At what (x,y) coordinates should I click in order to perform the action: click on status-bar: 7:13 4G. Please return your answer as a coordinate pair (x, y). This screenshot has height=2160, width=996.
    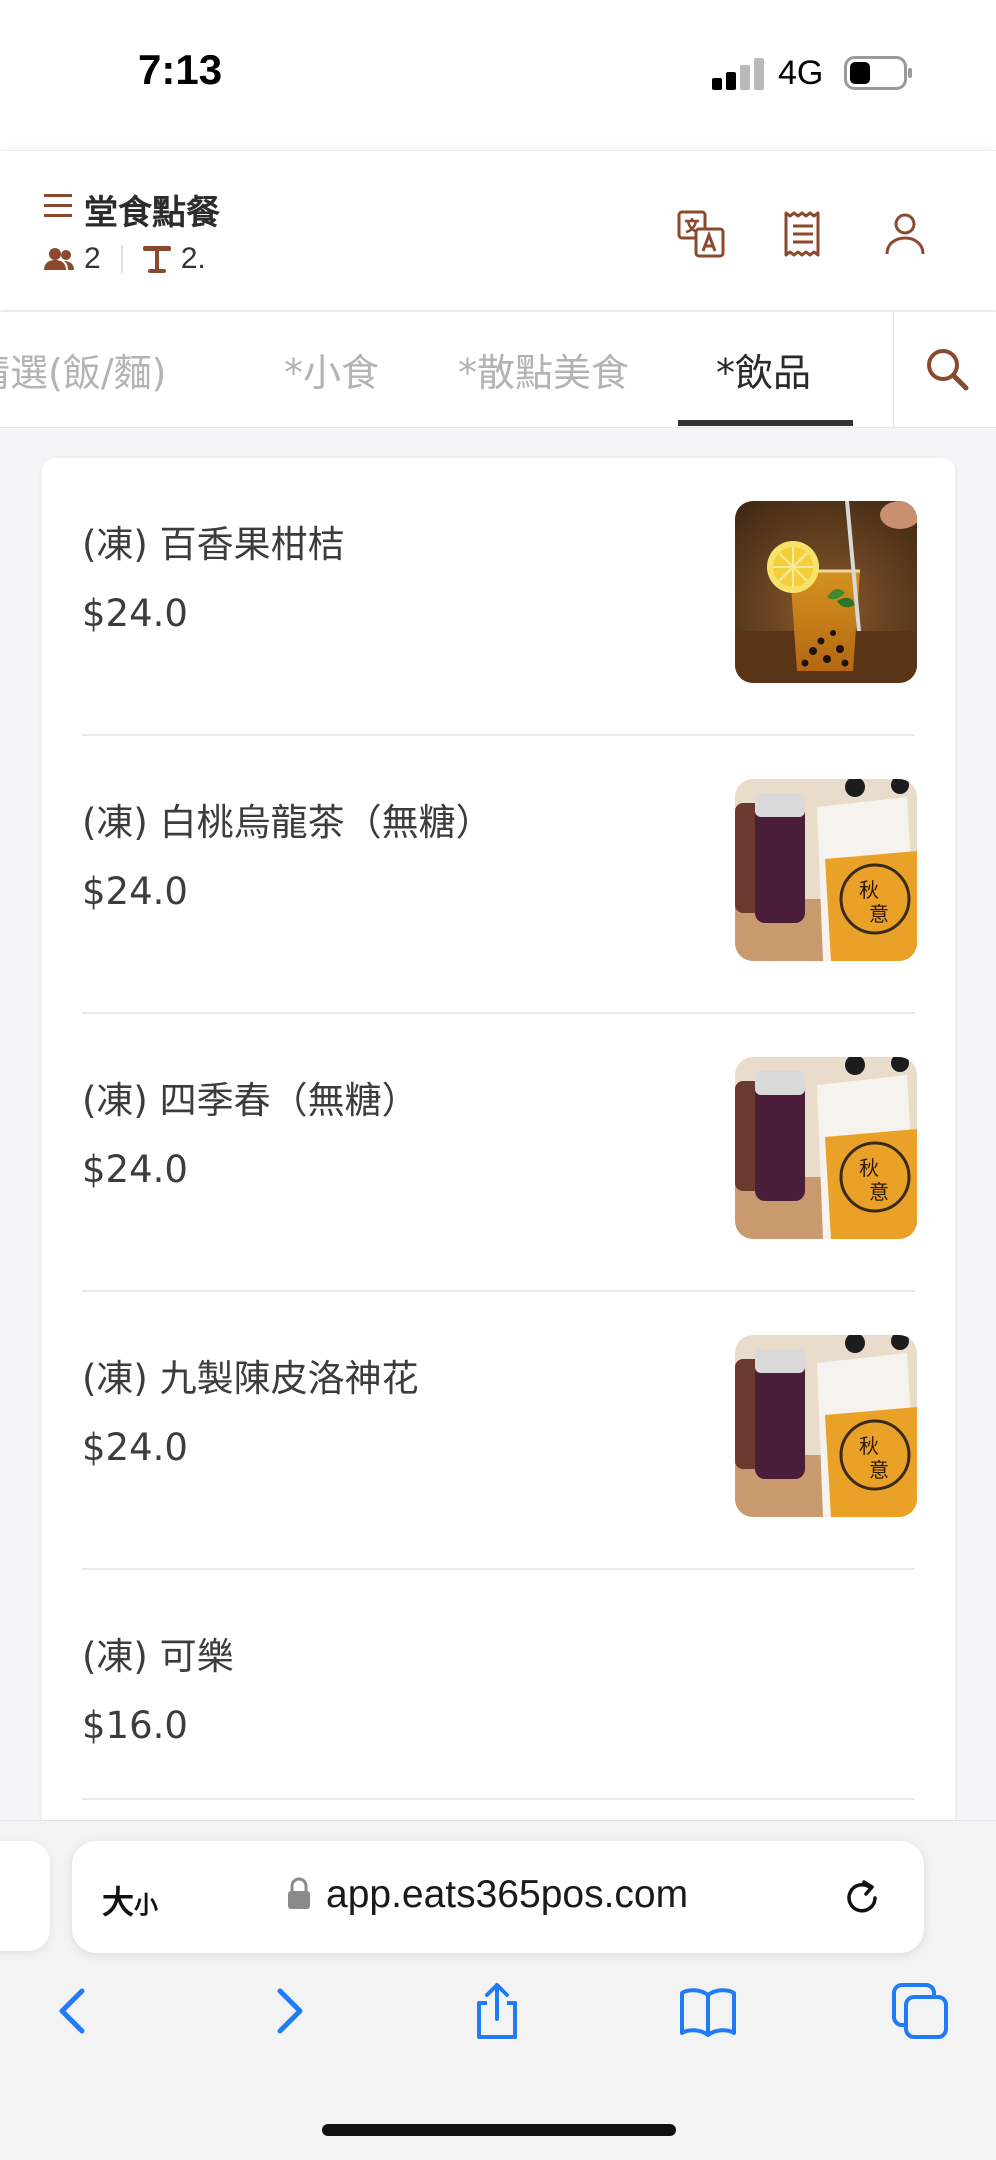
    Looking at the image, I should click on (498, 75).